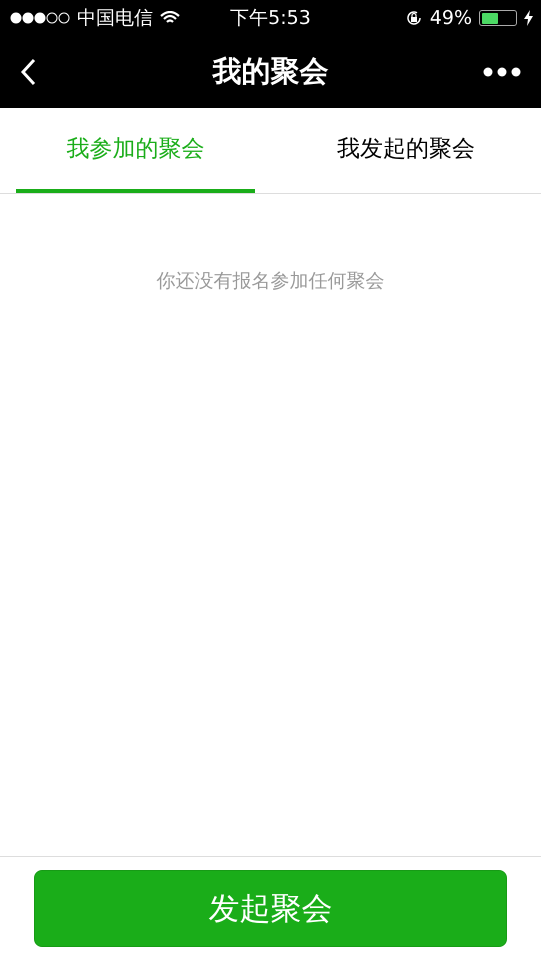 The height and width of the screenshot is (960, 541). What do you see at coordinates (270, 281) in the screenshot?
I see `empty-message: 你还没有报名参加任何聚会` at bounding box center [270, 281].